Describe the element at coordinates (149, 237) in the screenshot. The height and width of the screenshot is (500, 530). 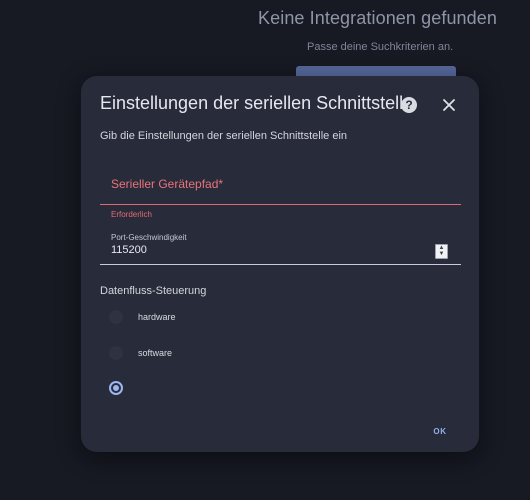
I see `port-speed-label: Port-Geschwindigkeit` at that location.